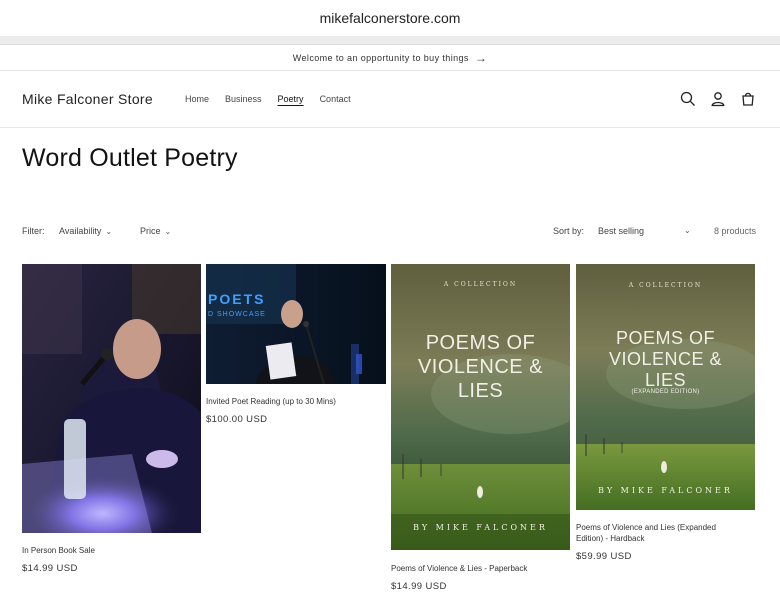 The image size is (780, 604). Describe the element at coordinates (296, 324) in the screenshot. I see `product-image: POETS D SHOWCASE` at that location.